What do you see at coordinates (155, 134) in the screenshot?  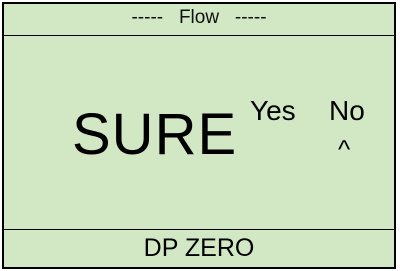 I see `confirm-prompt: SURE` at bounding box center [155, 134].